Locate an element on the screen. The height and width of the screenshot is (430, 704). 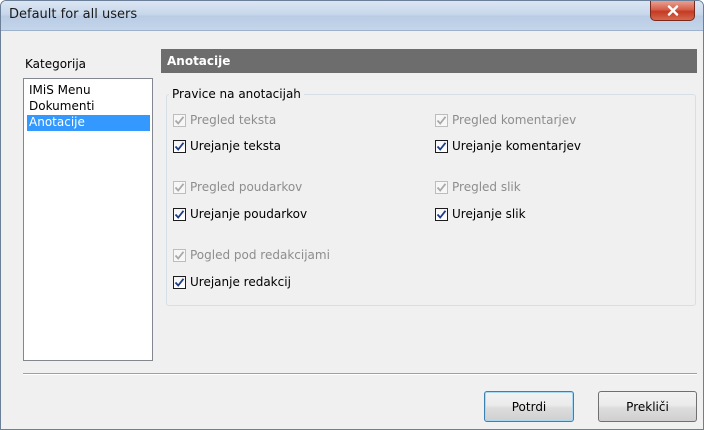
checkbox-urejanje-komentarjev: Urejanje komentarjev is located at coordinates (508, 146).